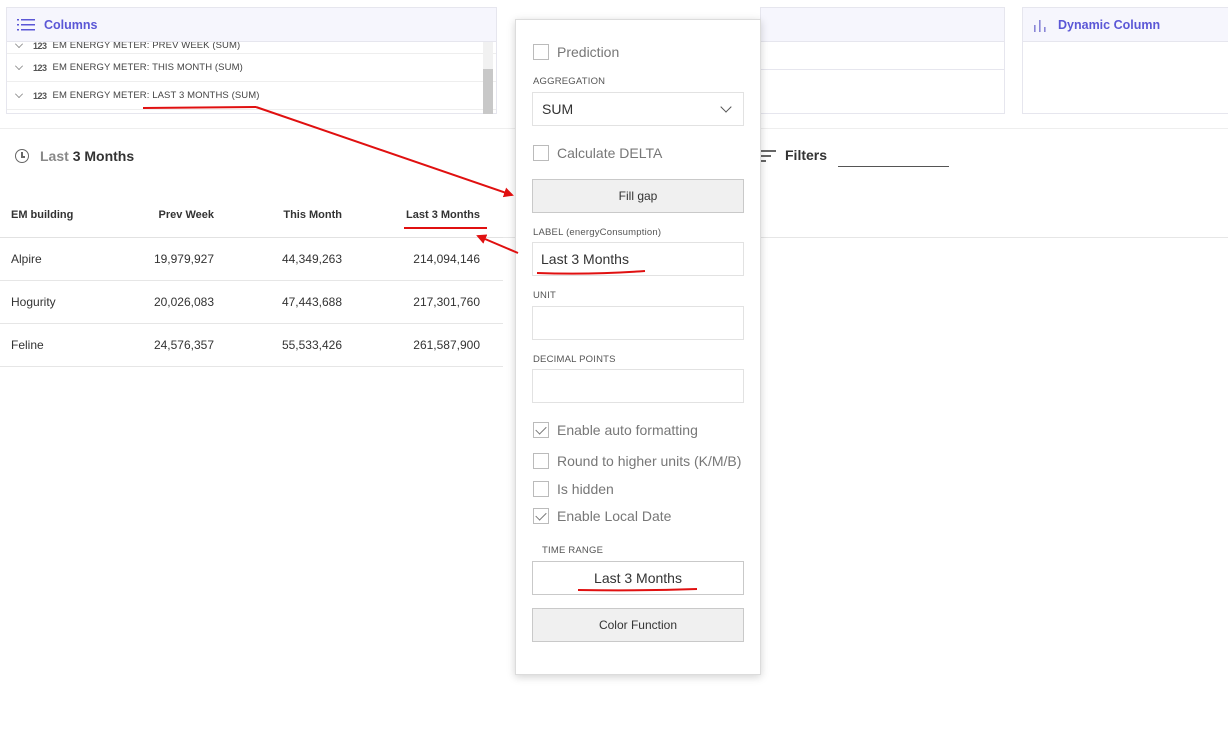  What do you see at coordinates (27, 345) in the screenshot?
I see `table-cell: Feline` at bounding box center [27, 345].